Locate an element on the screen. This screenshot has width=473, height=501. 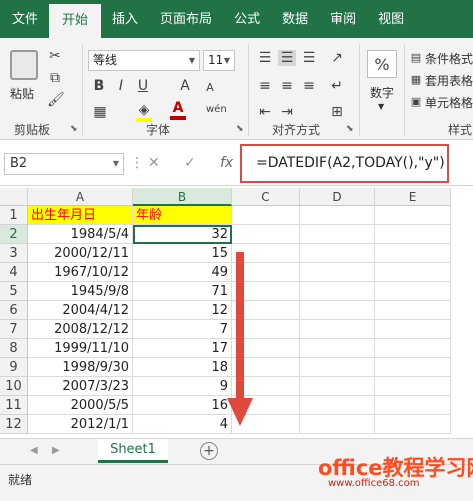
alignment-launcher-icon: ⬊ is located at coordinates (350, 129).